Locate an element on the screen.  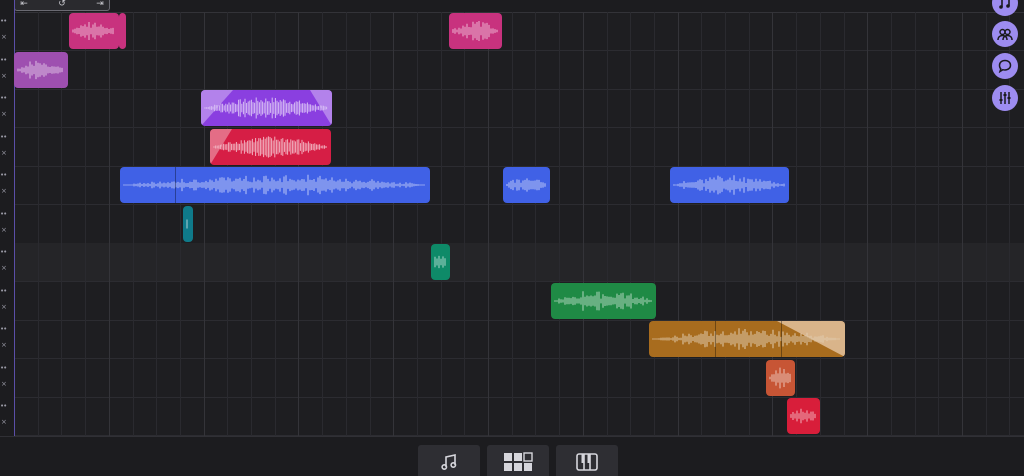
mixer-icon is located at coordinates (1005, 98).